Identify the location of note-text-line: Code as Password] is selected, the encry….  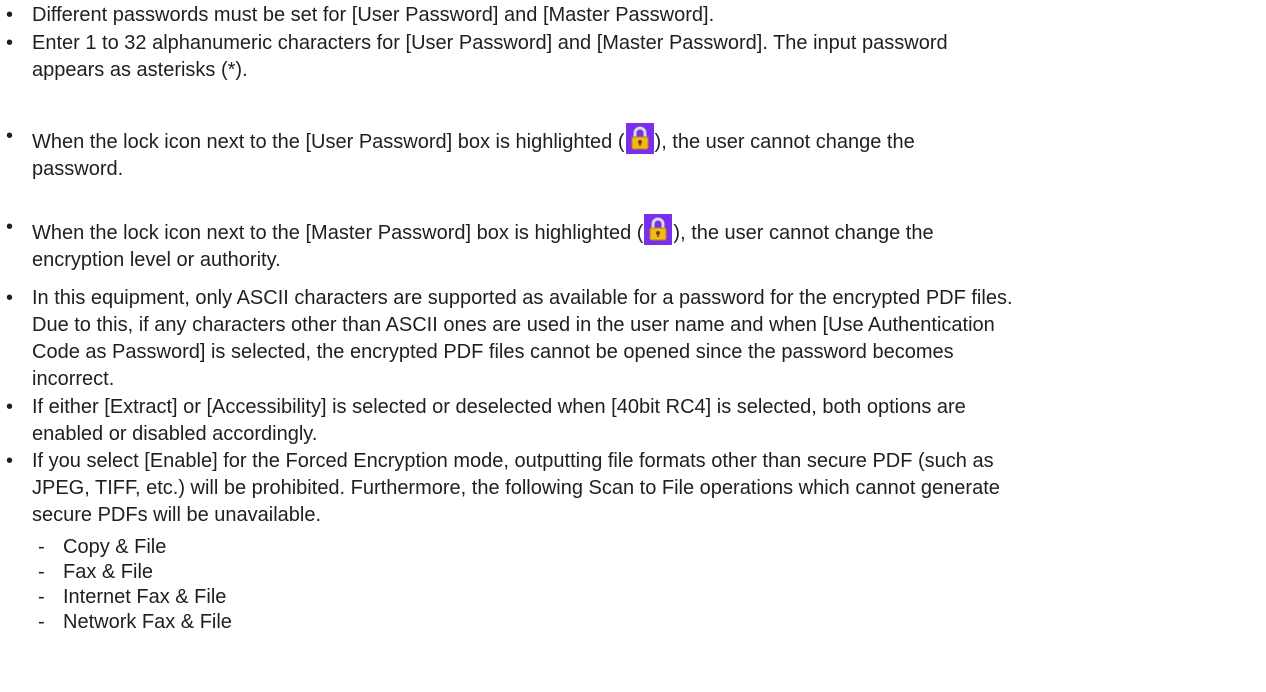
(493, 352).